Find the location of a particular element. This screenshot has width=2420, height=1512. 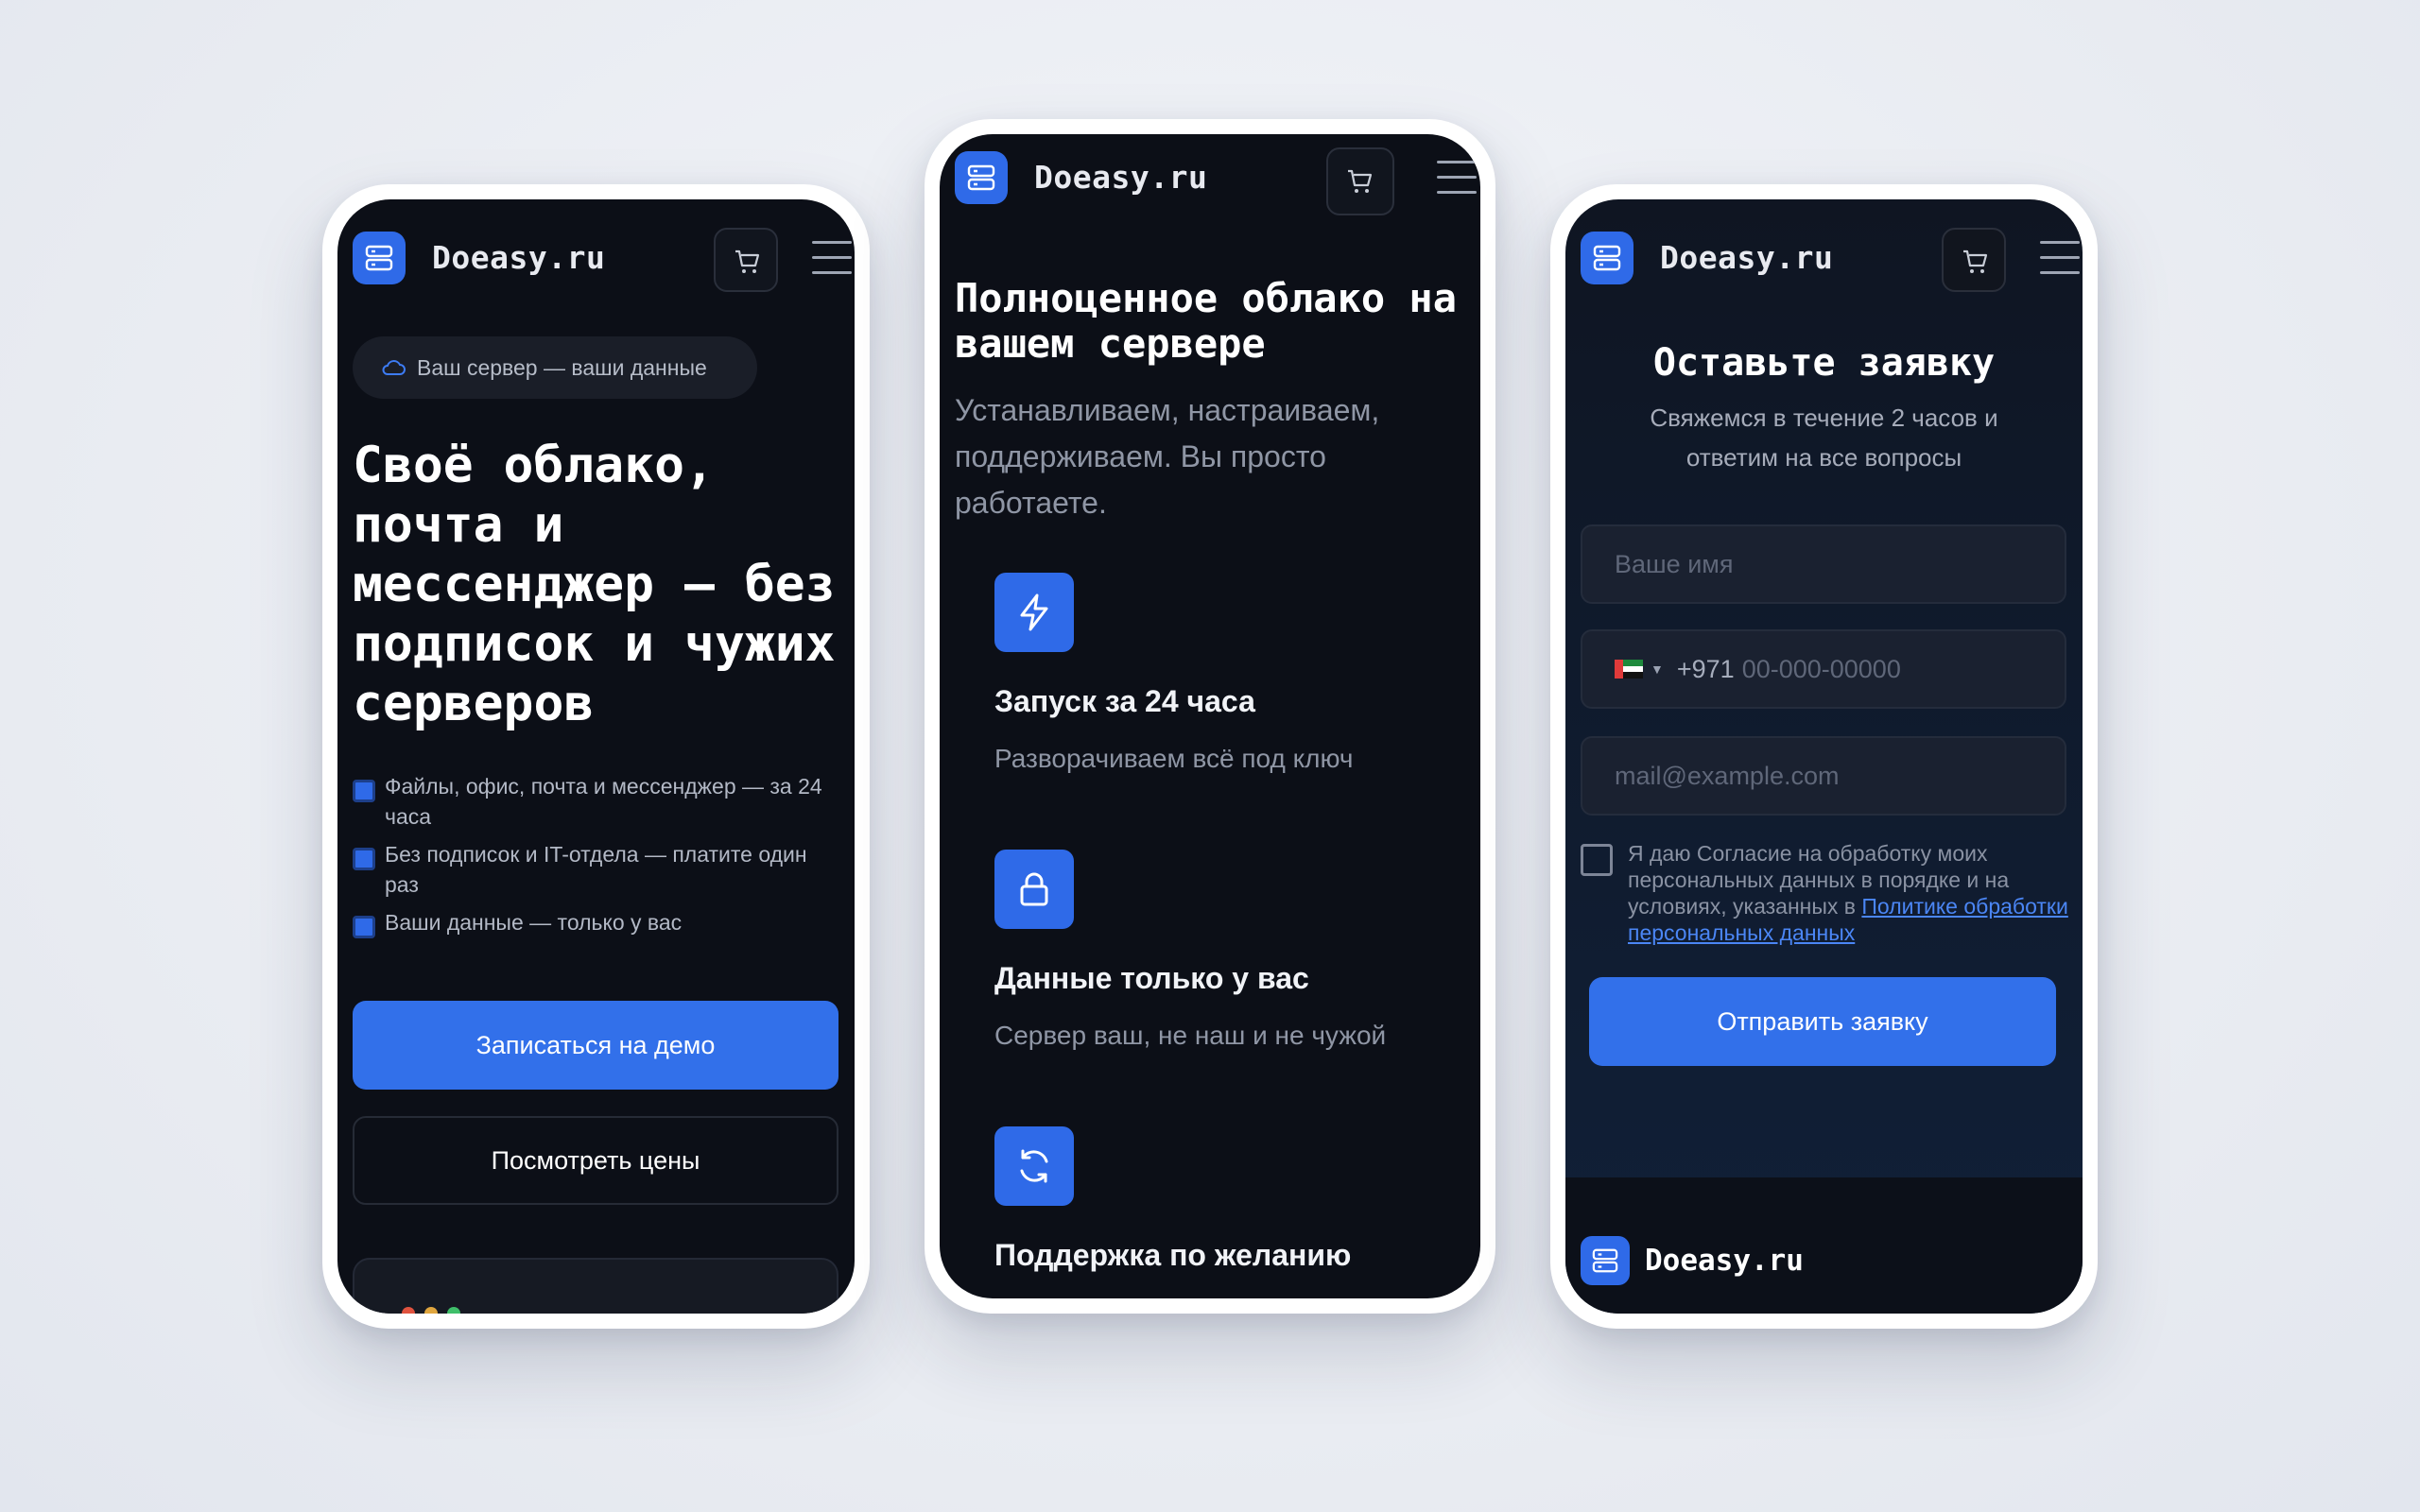

list-item: Ваши данные — только у вас is located at coordinates (594, 922).